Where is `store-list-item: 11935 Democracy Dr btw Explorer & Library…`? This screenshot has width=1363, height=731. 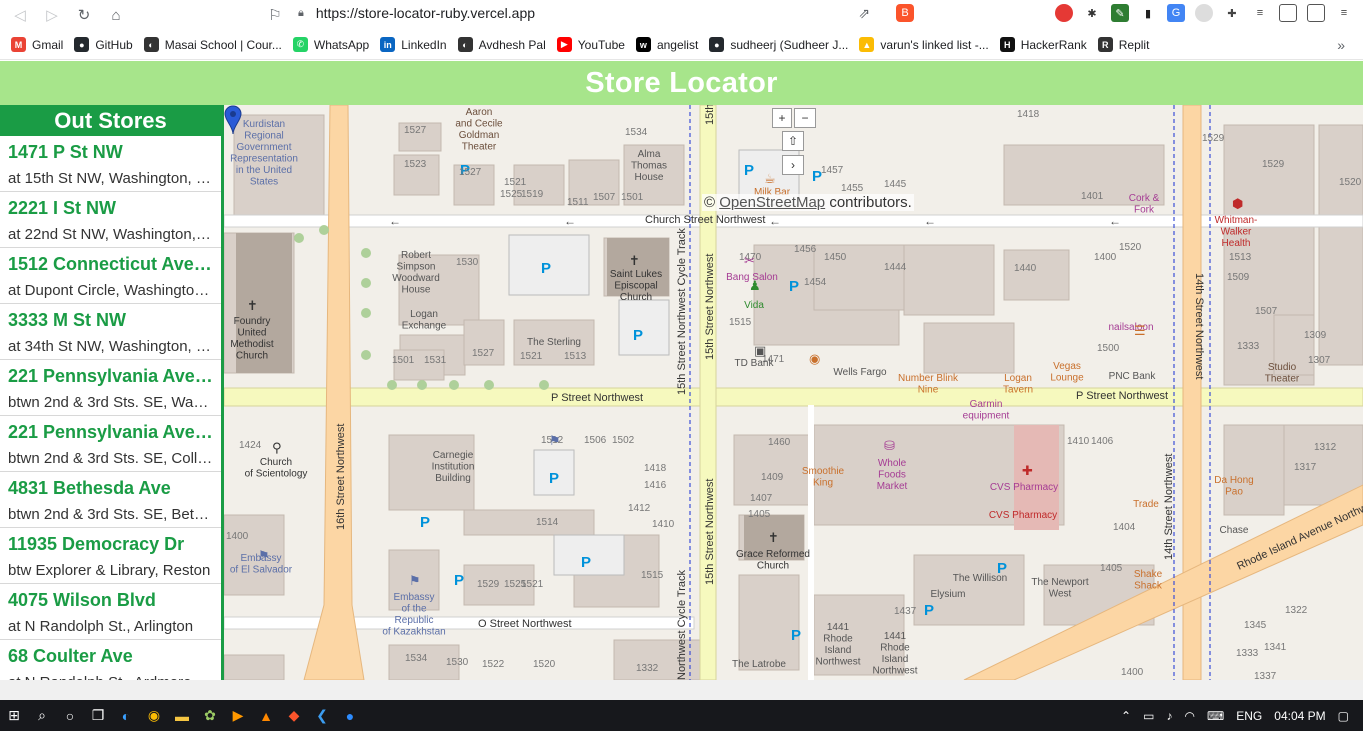 store-list-item: 11935 Democracy Dr btw Explorer & Library… is located at coordinates (110, 556).